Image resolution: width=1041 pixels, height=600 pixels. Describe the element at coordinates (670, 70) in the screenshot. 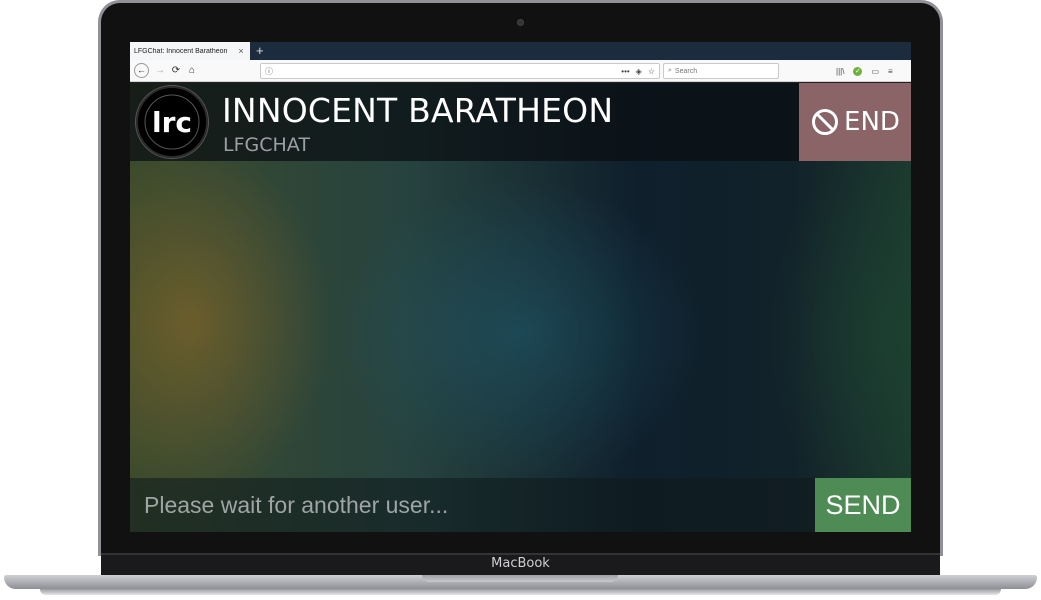

I see `search-icon: ⌕` at that location.